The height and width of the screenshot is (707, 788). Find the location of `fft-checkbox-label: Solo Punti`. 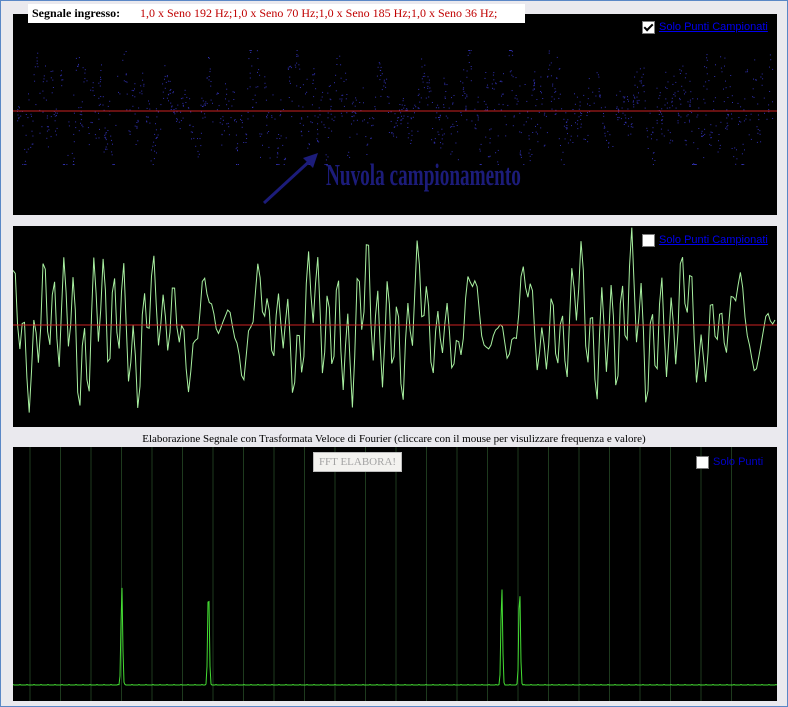

fft-checkbox-label: Solo Punti is located at coordinates (738, 462).